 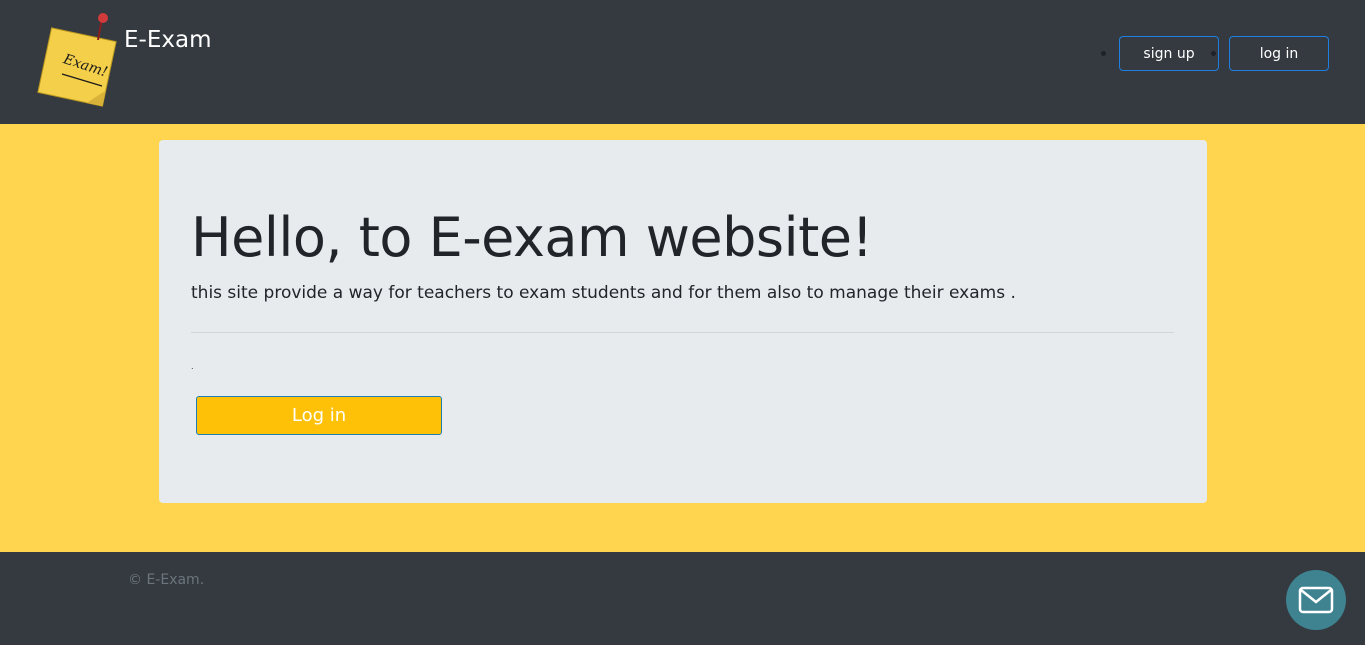 I want to click on chat-button, so click(x=1316, y=600).